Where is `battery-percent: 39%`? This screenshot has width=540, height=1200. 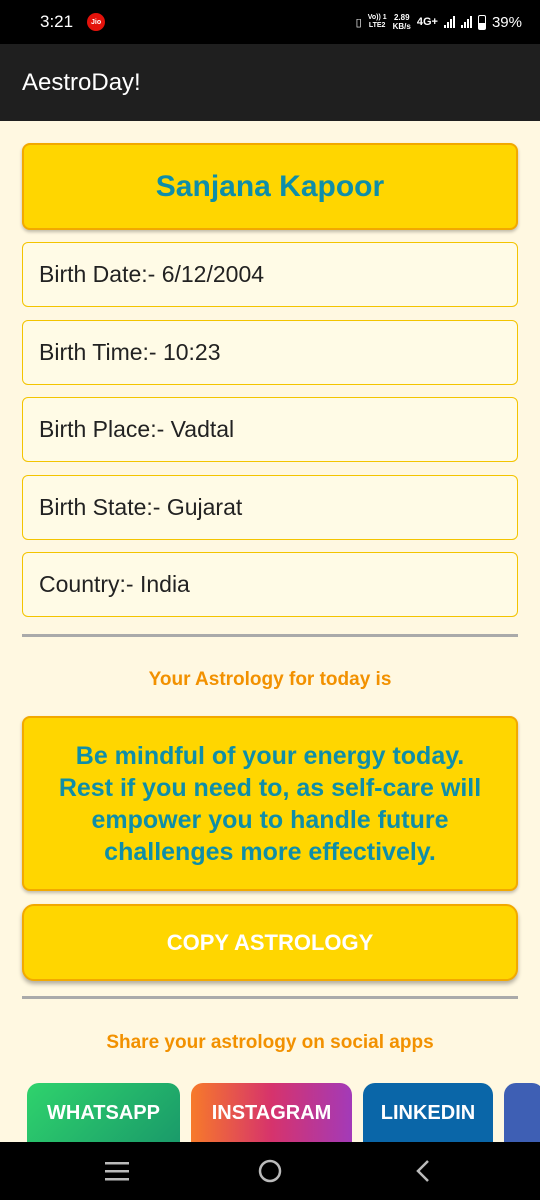
battery-percent: 39% is located at coordinates (506, 22).